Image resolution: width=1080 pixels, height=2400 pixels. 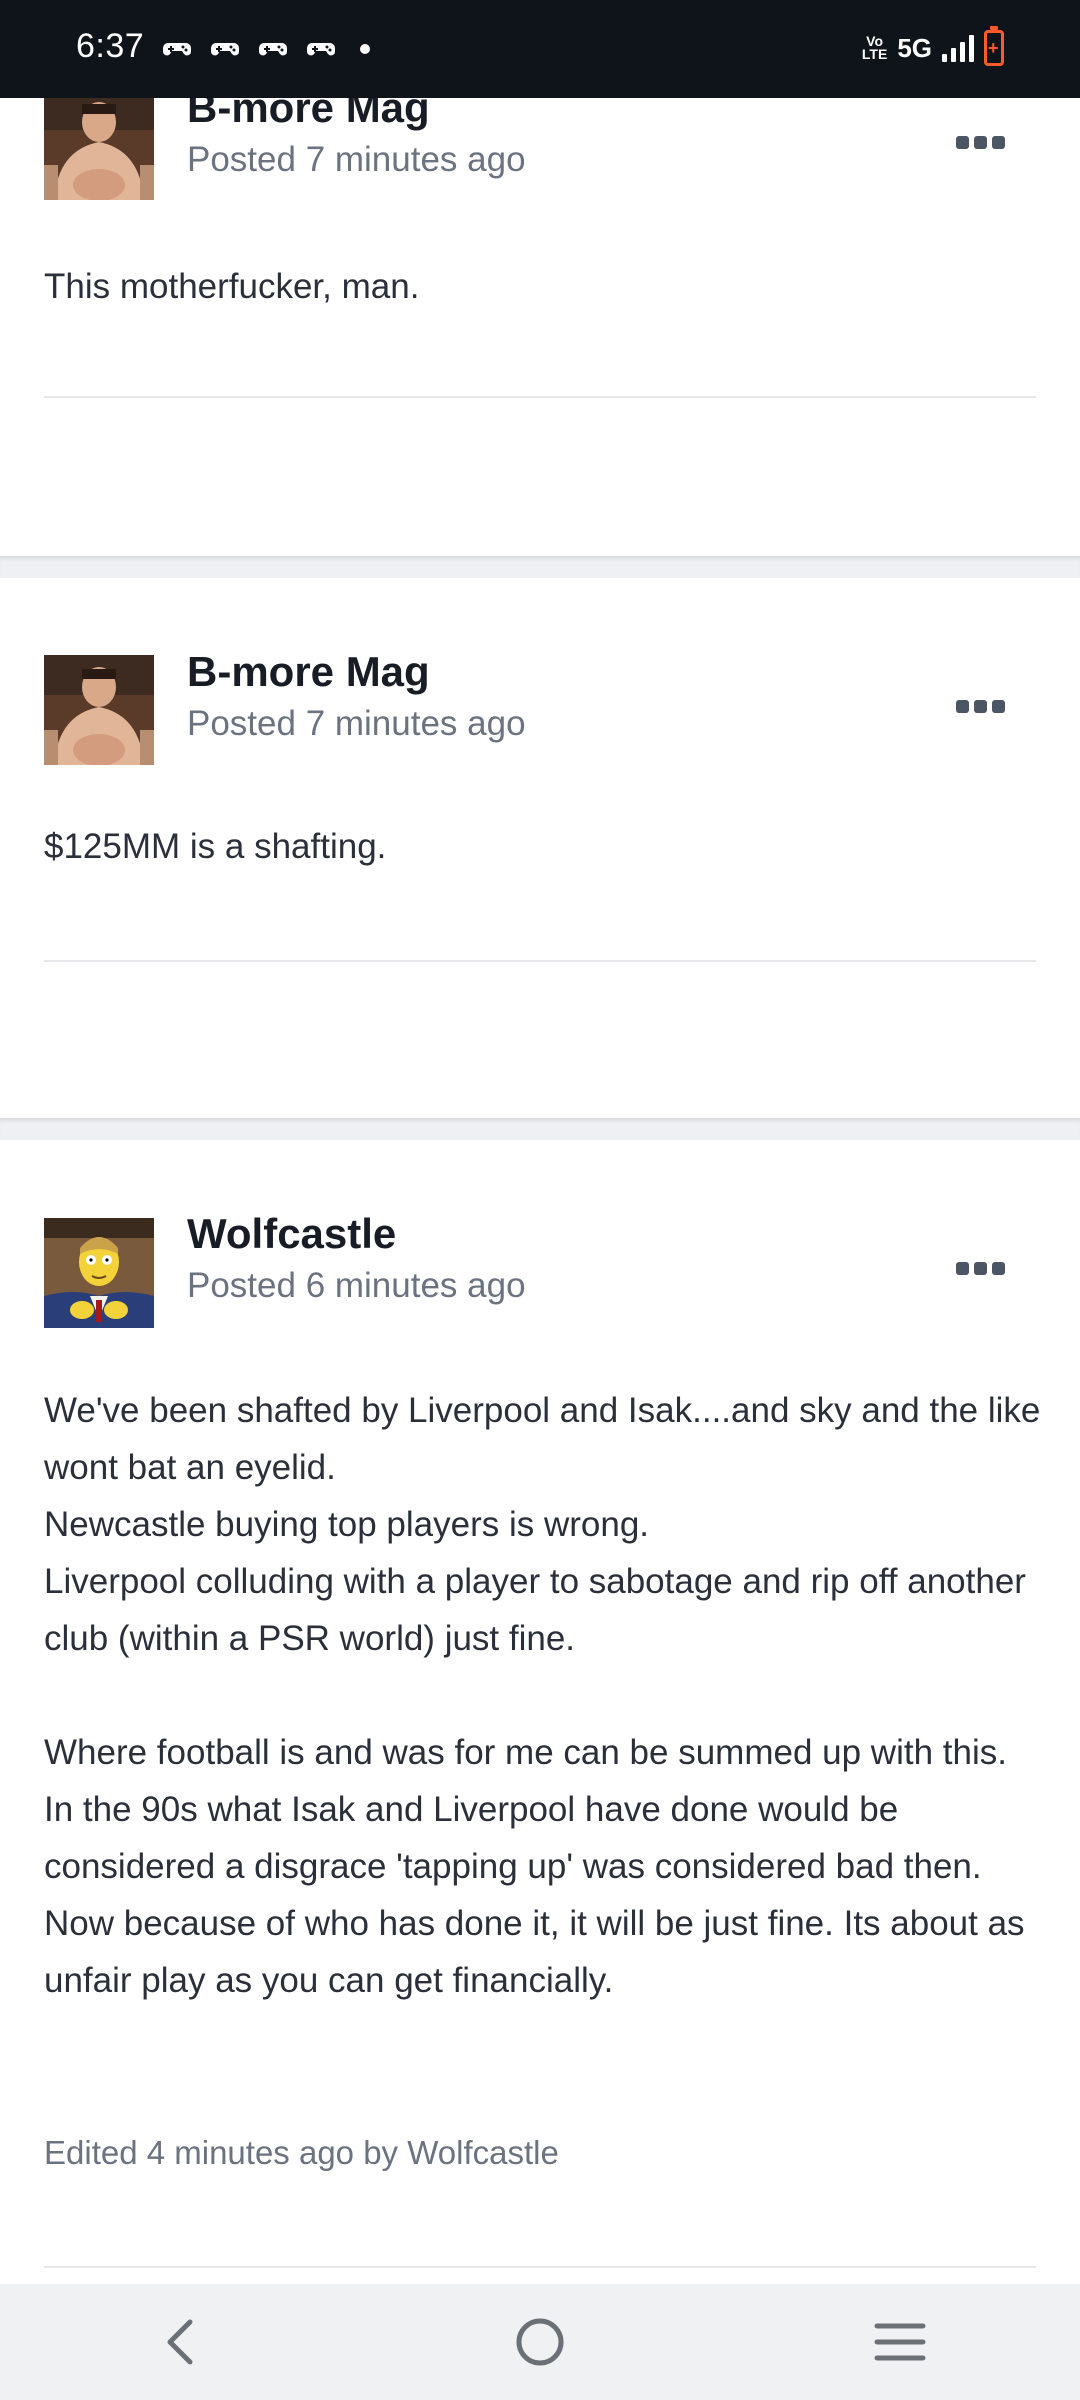 I want to click on post-paragraph: Newcastle buying top players is wrong., so click(x=347, y=1524).